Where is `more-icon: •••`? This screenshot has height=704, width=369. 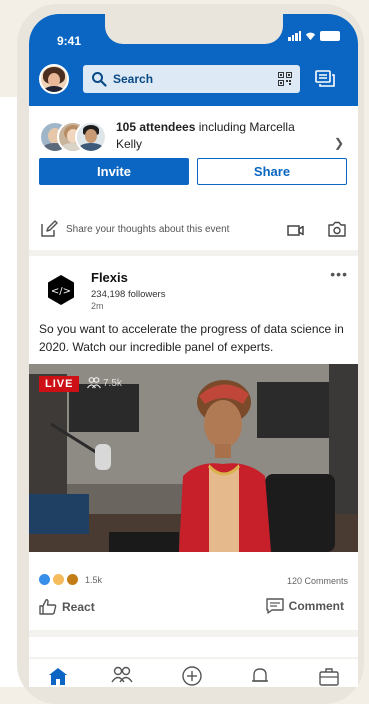 more-icon: ••• is located at coordinates (339, 274).